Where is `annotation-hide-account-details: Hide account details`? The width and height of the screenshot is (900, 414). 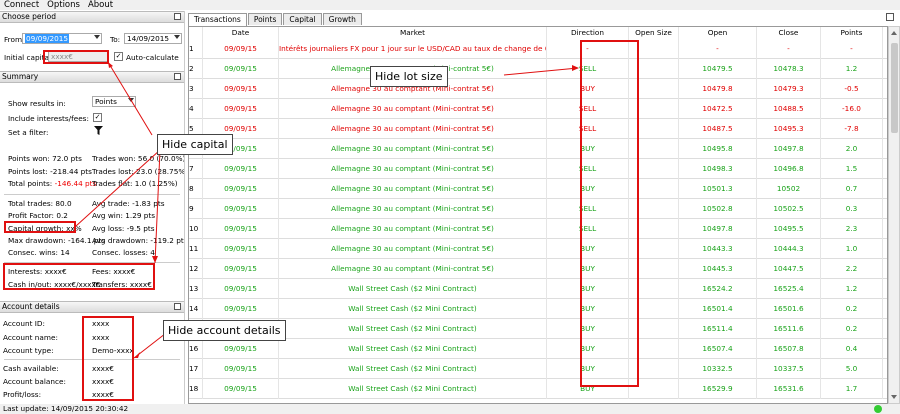 annotation-hide-account-details: Hide account details is located at coordinates (224, 330).